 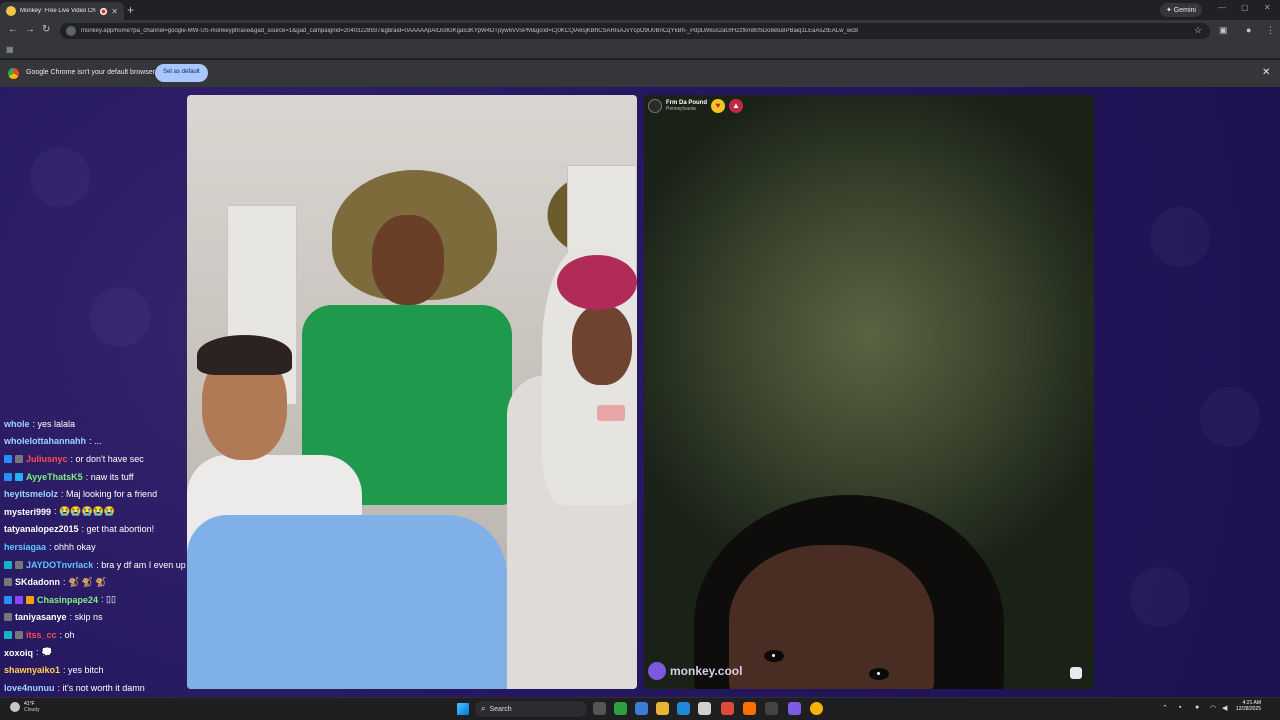 What do you see at coordinates (1270, 30) in the screenshot?
I see `menu-icon: ⋮` at bounding box center [1270, 30].